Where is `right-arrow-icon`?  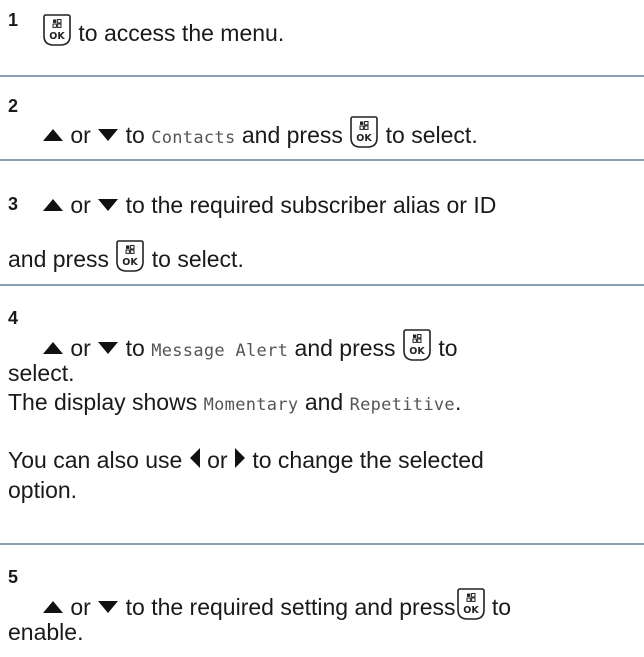
right-arrow-icon is located at coordinates (240, 458).